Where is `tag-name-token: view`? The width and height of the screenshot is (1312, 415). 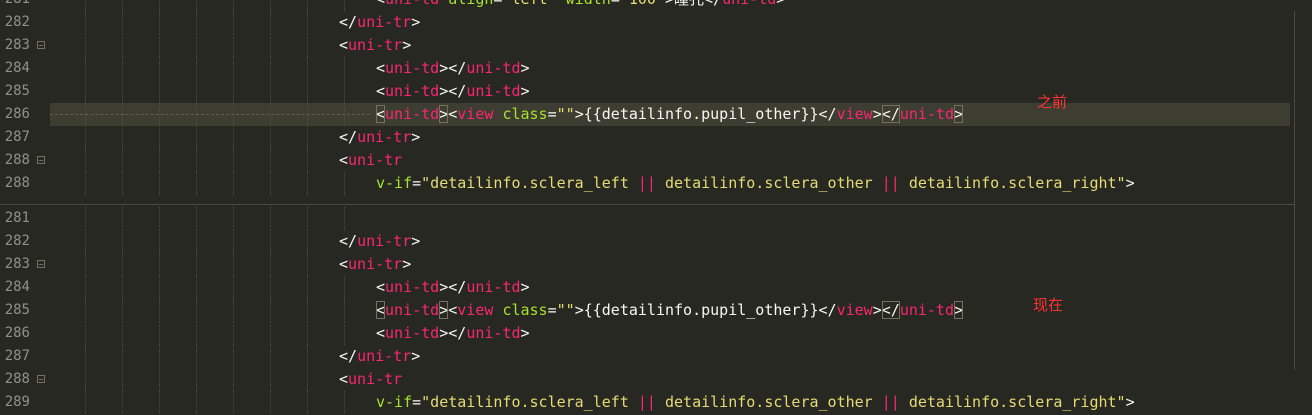 tag-name-token: view is located at coordinates (854, 114).